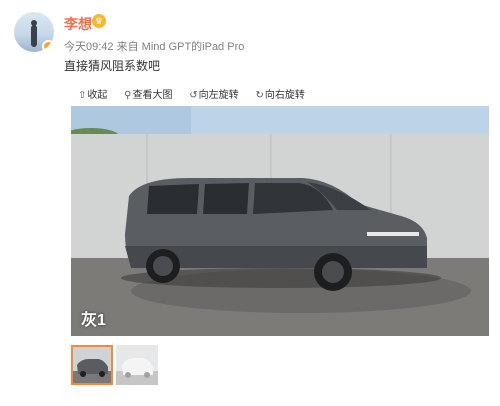  Describe the element at coordinates (193, 95) in the screenshot. I see `rotate-left-icon: ↺` at that location.